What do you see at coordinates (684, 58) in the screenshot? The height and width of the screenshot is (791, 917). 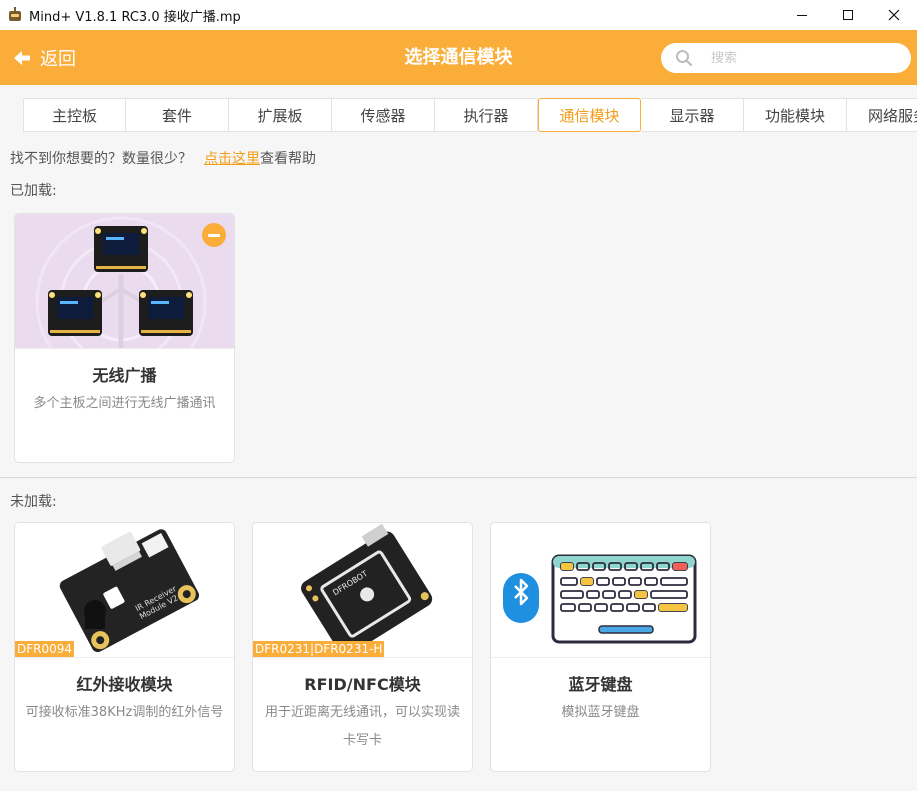 I see `search-icon` at bounding box center [684, 58].